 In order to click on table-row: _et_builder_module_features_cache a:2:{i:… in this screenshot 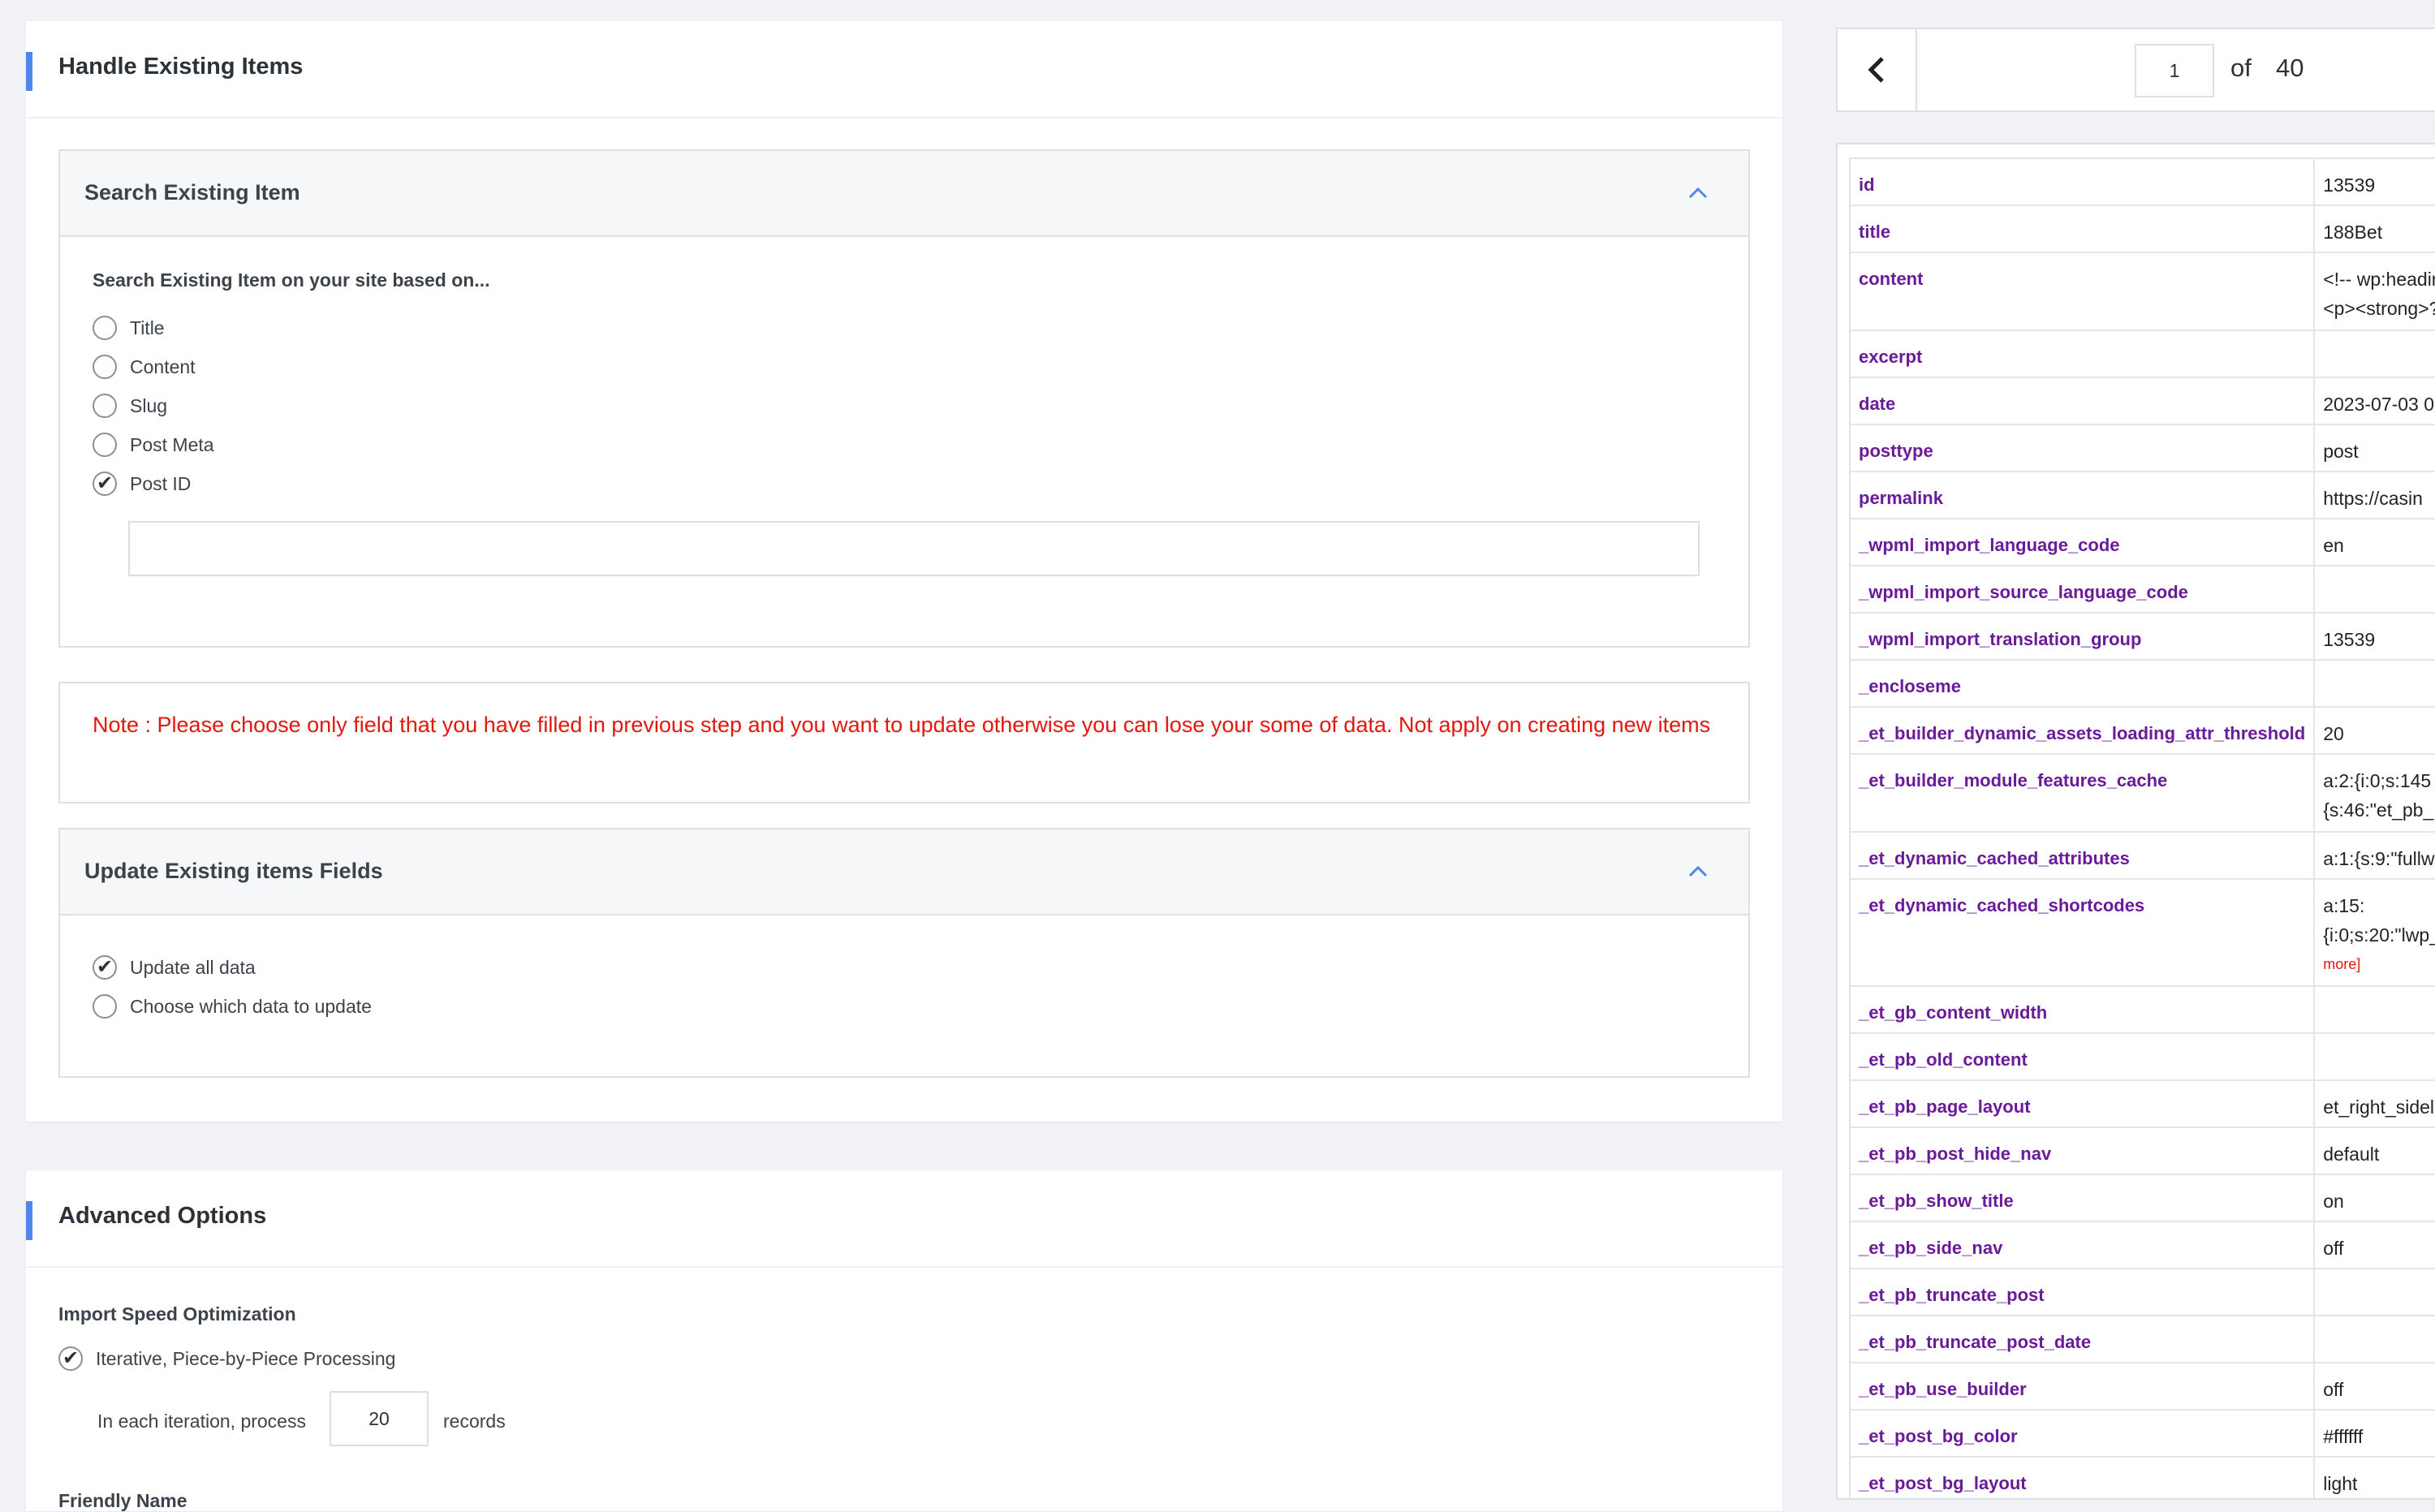, I will do `click(2141, 793)`.